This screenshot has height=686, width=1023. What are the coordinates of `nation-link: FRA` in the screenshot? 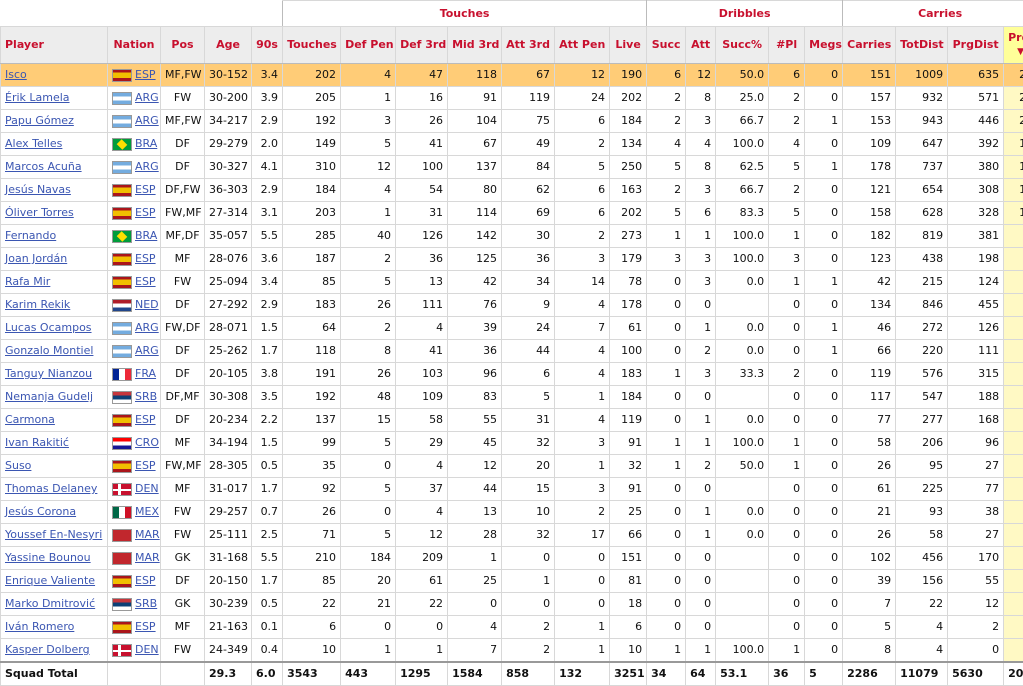 It's located at (145, 373).